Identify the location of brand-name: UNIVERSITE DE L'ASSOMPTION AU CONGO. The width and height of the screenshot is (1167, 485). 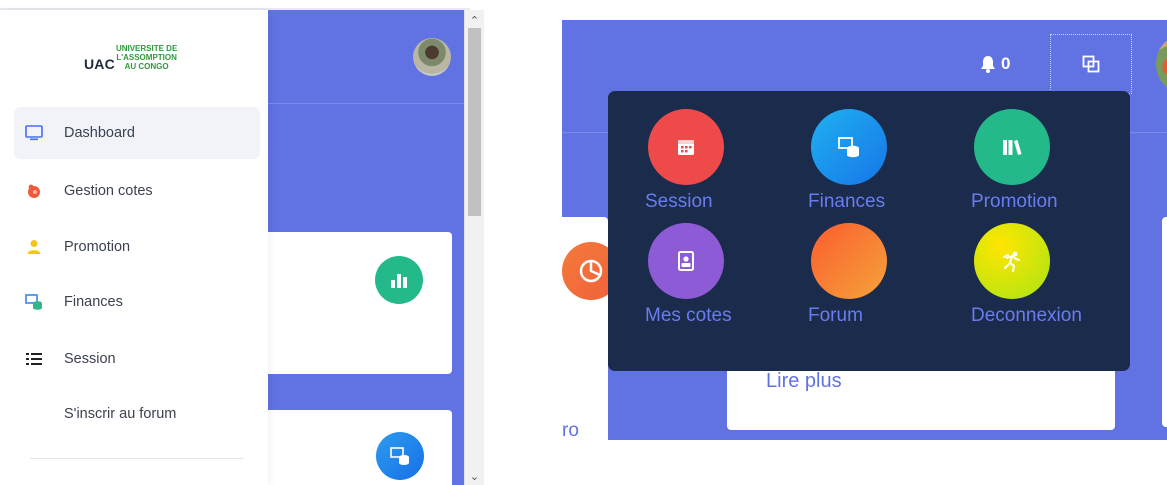
(146, 57).